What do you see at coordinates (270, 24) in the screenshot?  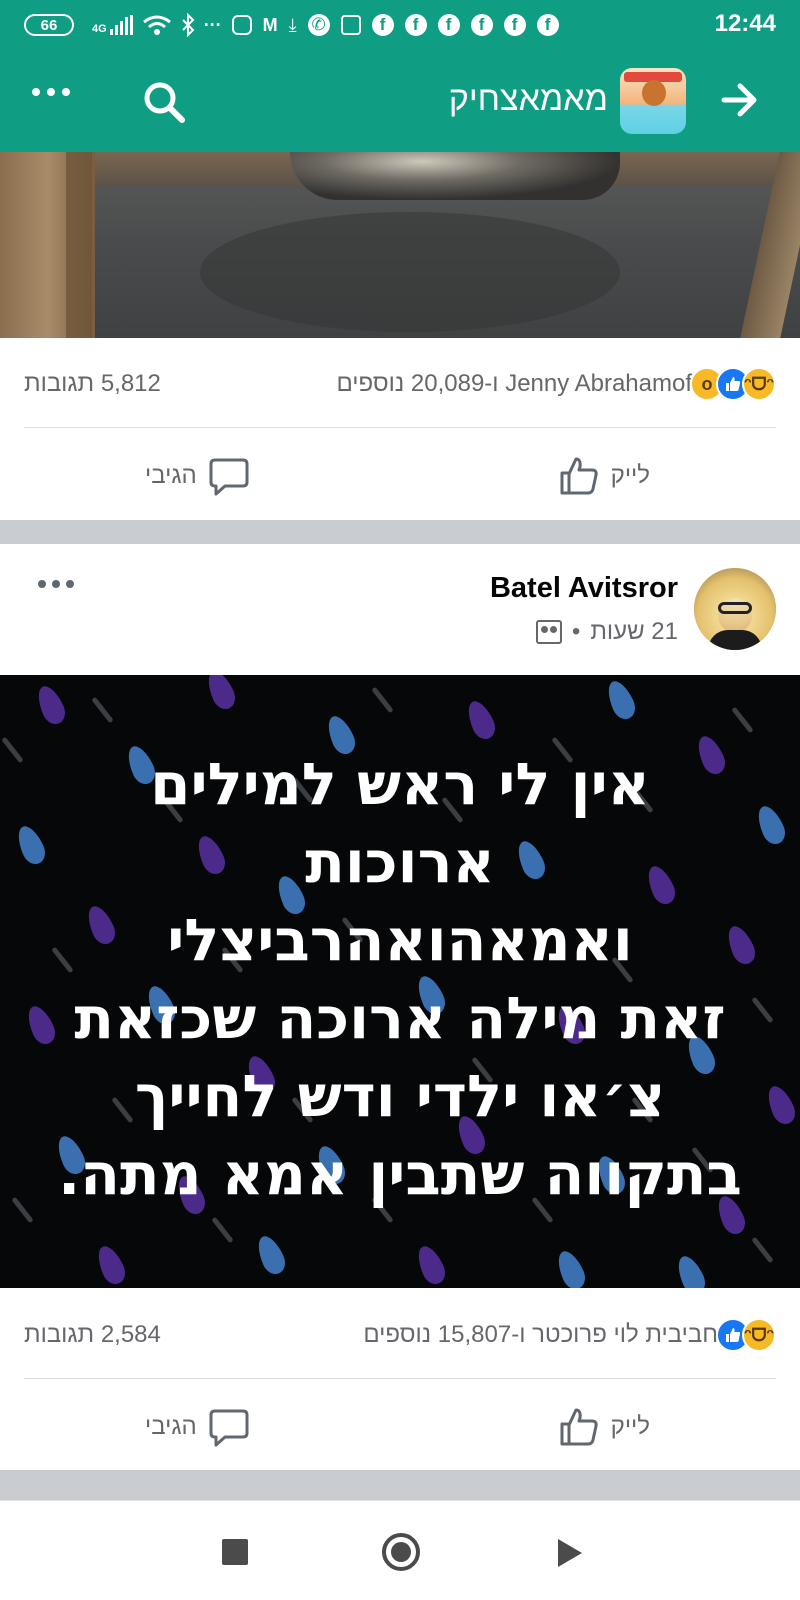 I see `gmail-icon: M` at bounding box center [270, 24].